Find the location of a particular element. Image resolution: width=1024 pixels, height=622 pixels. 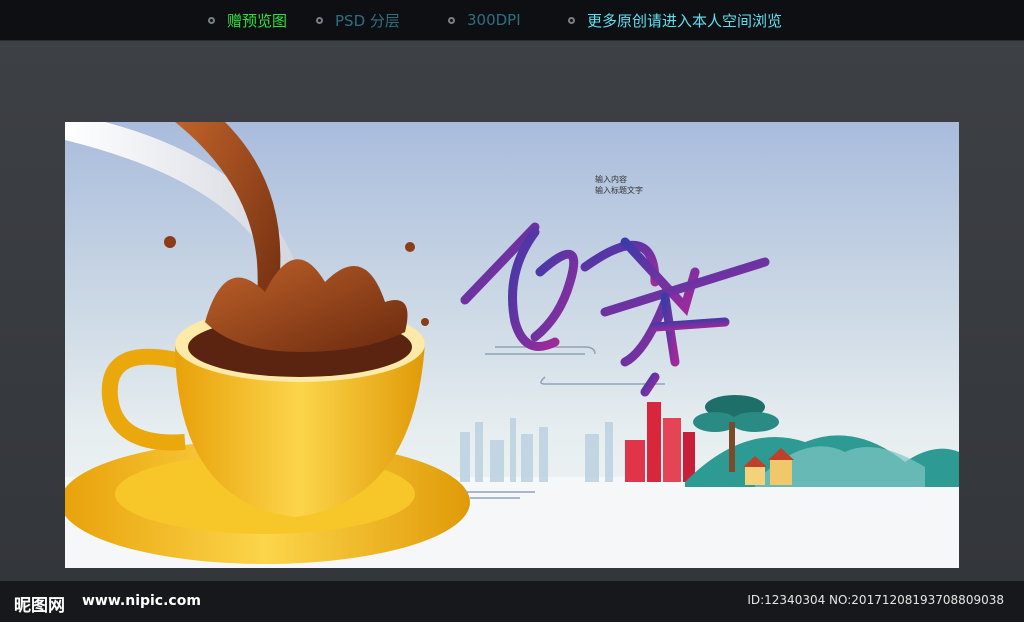

city-skyline is located at coordinates (536, 450).